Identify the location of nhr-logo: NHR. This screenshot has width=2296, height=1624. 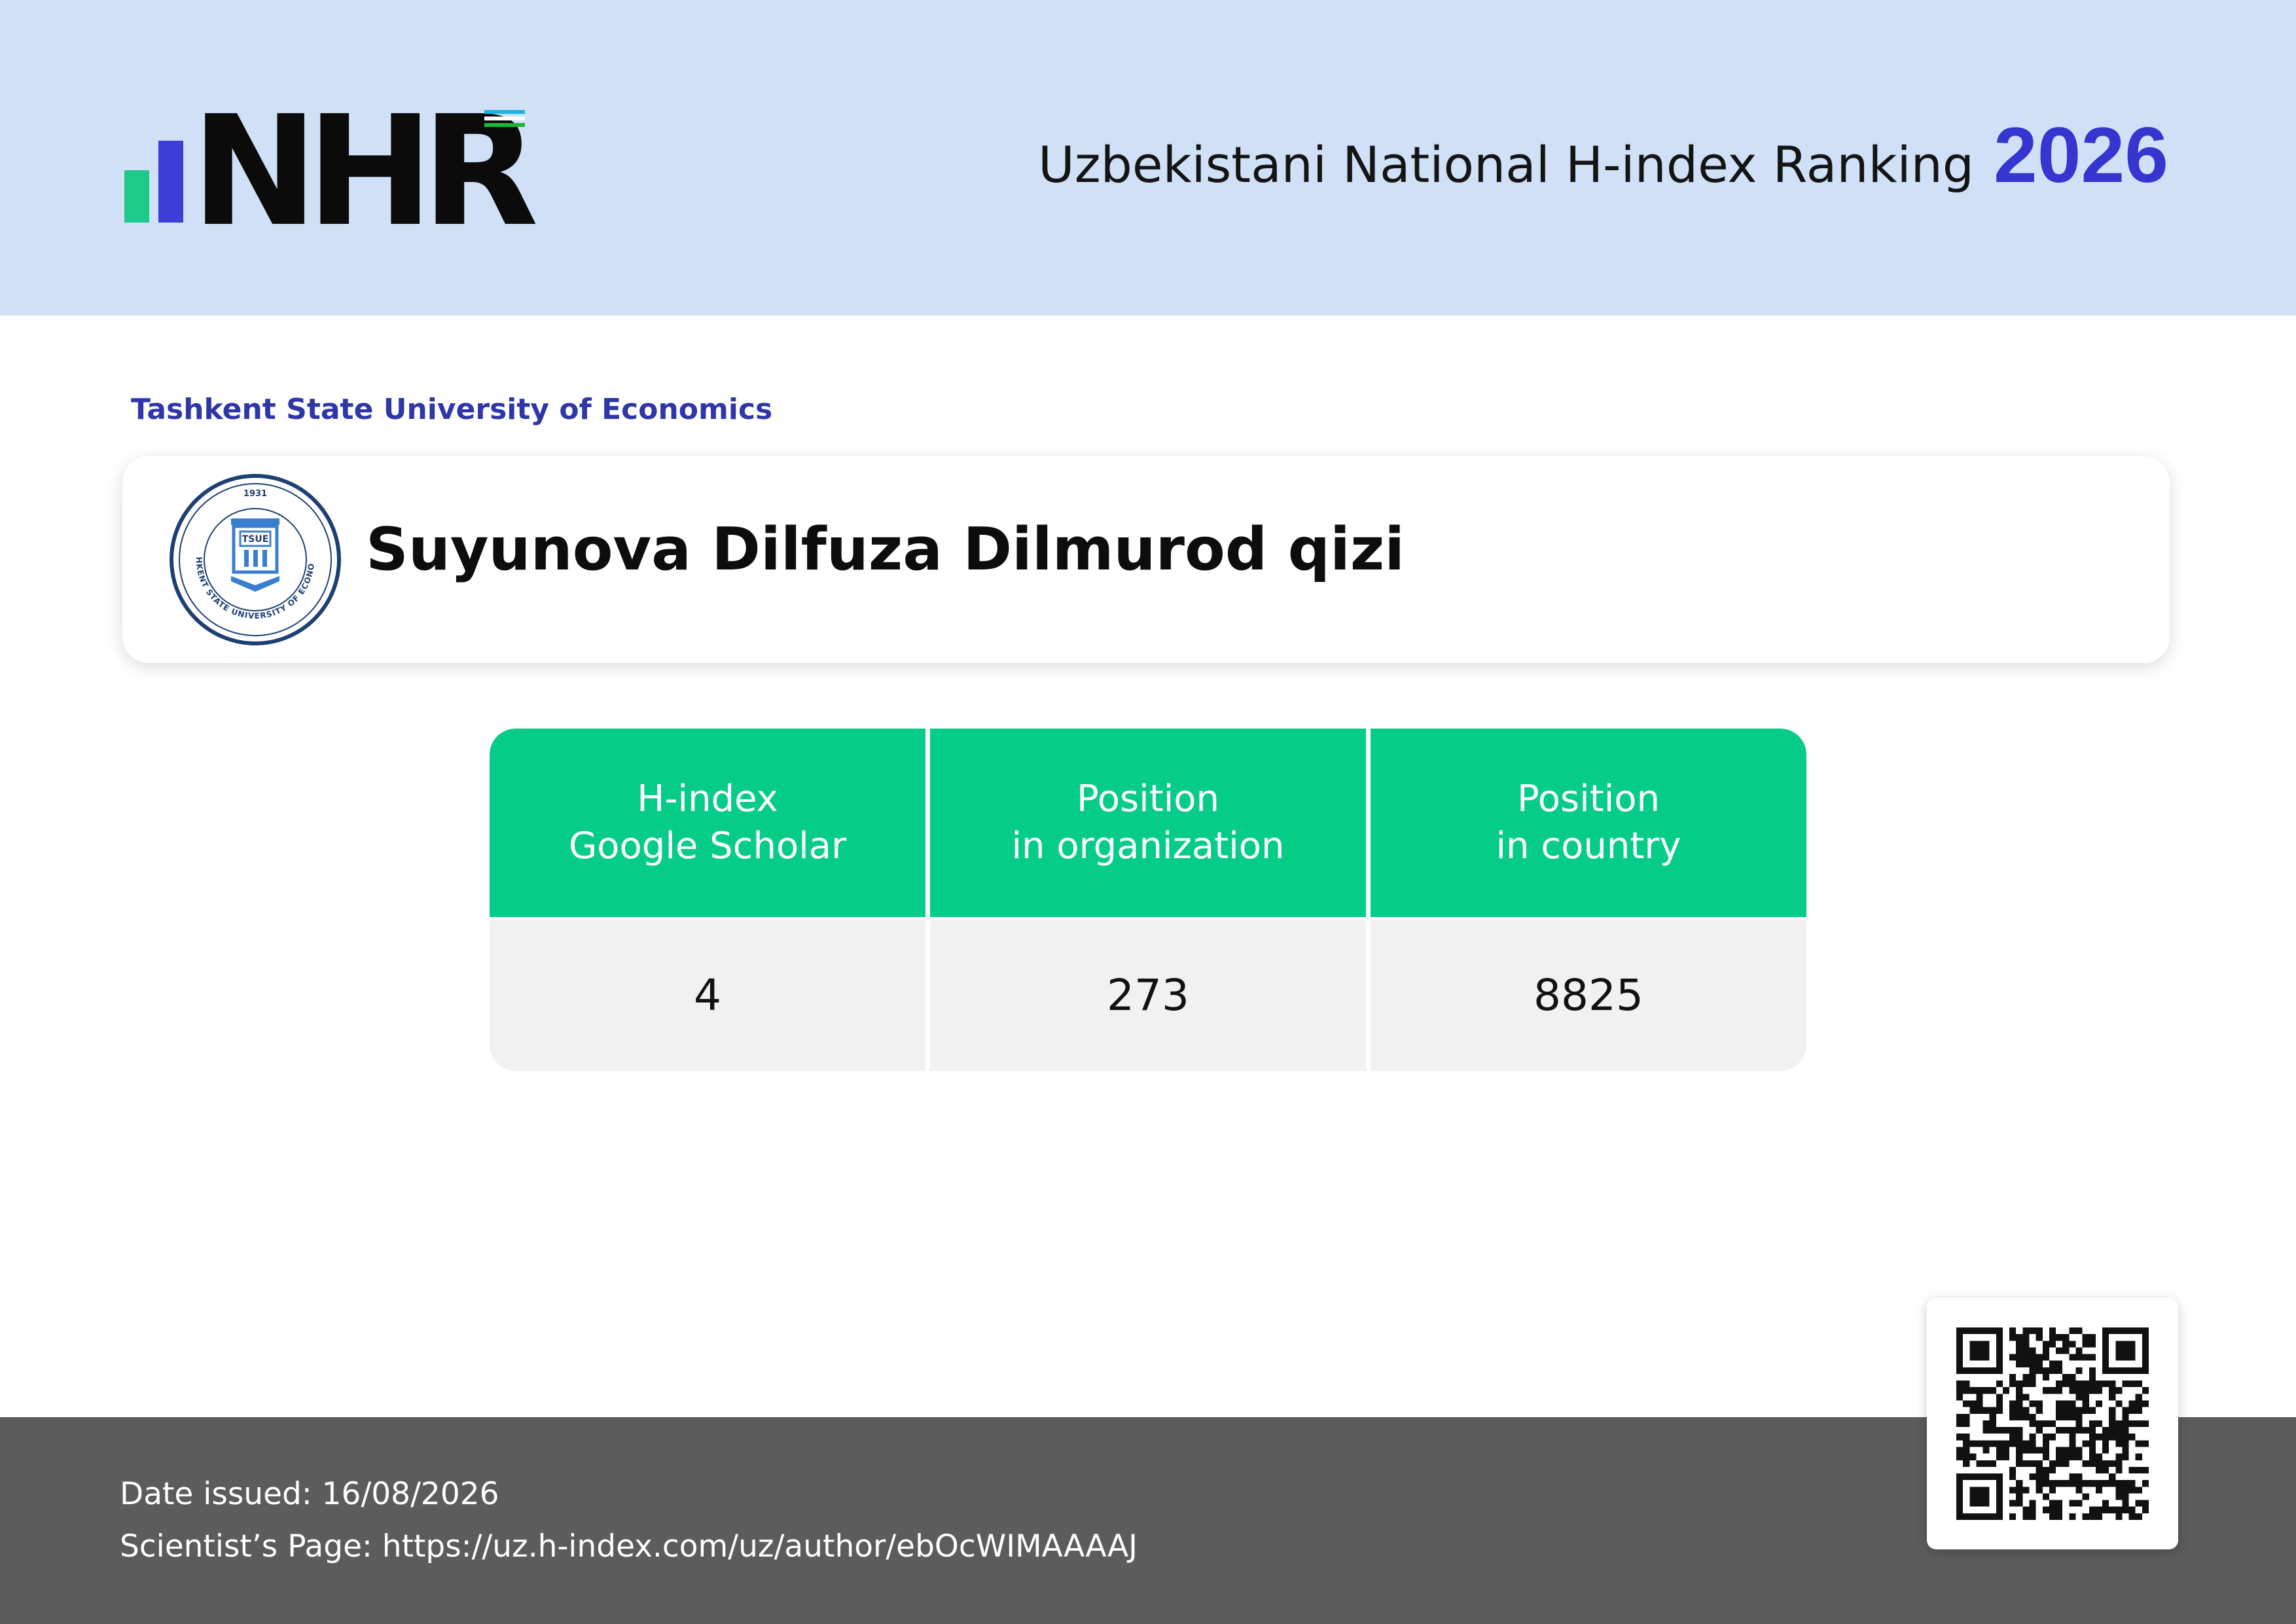
(333, 171).